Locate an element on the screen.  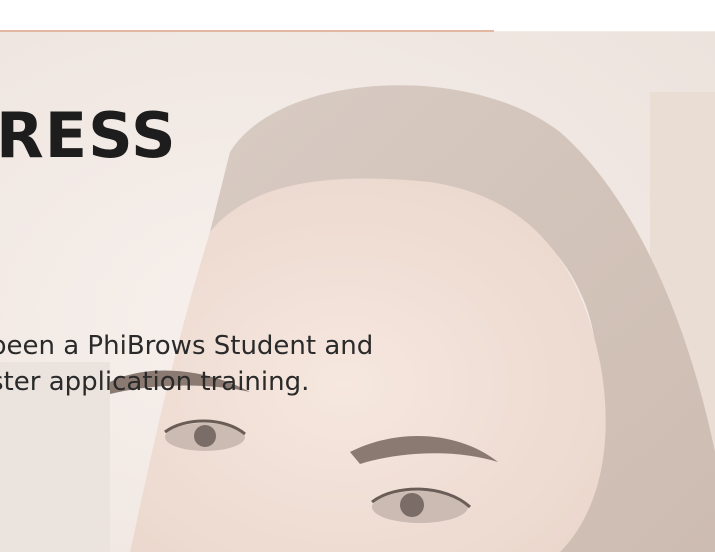
top-white-bar is located at coordinates (357, 15).